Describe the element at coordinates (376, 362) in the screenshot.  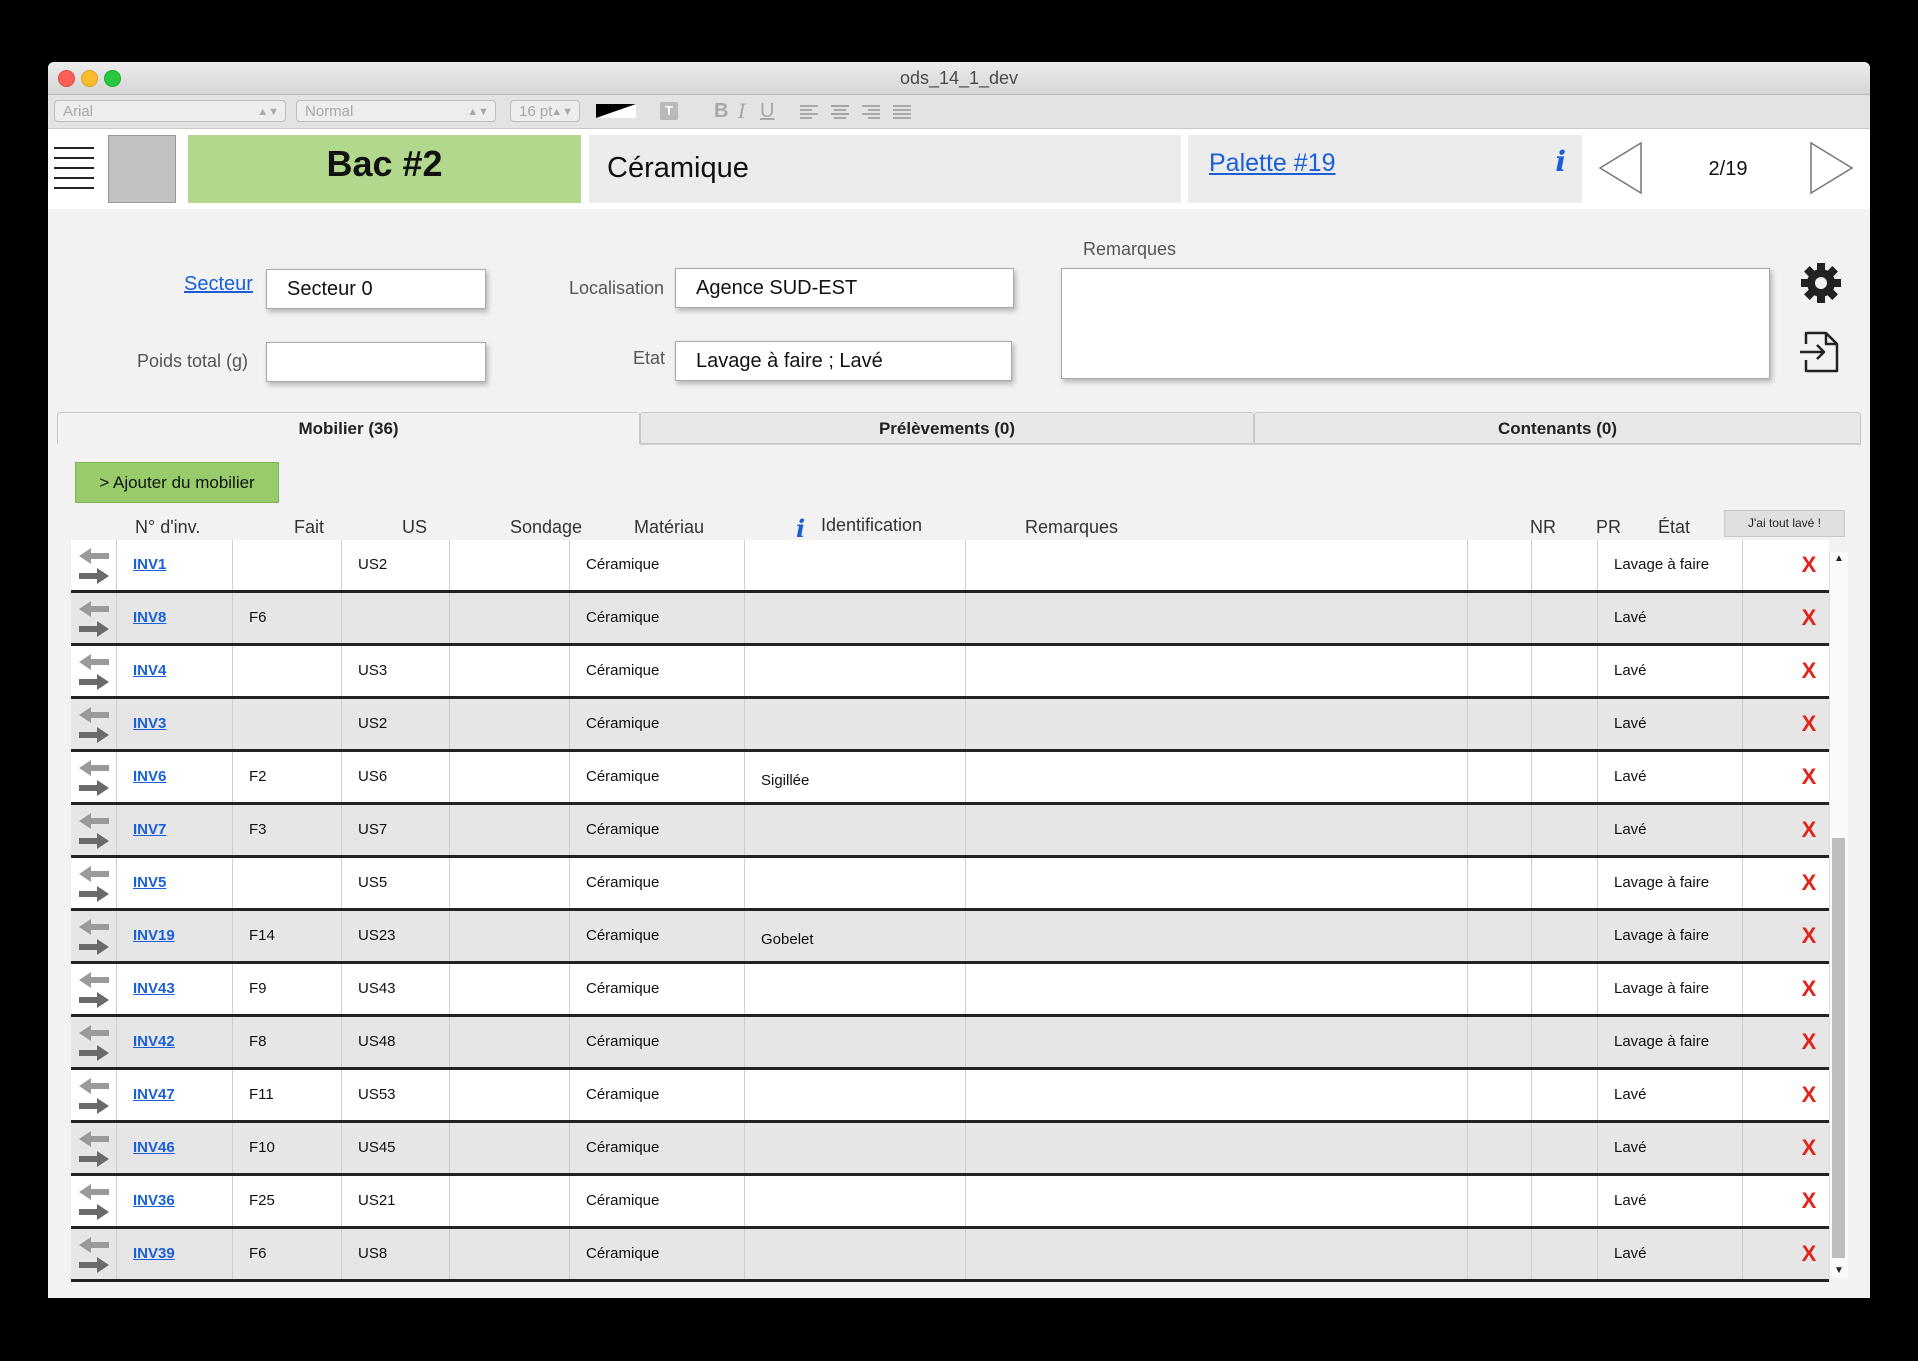
I see `poids-field` at that location.